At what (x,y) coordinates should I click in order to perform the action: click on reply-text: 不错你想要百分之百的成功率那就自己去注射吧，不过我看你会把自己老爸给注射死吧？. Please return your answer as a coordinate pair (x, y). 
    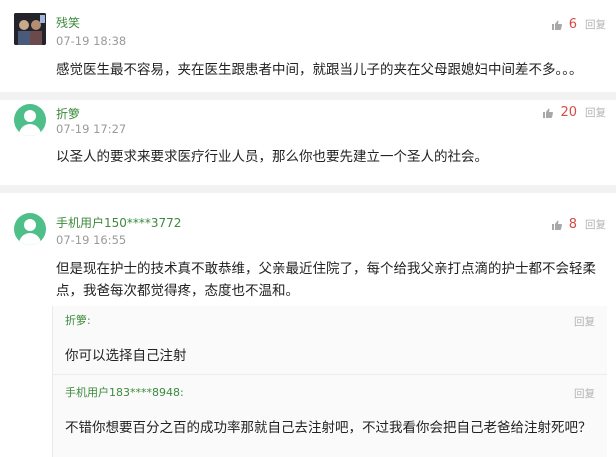
    Looking at the image, I should click on (328, 428).